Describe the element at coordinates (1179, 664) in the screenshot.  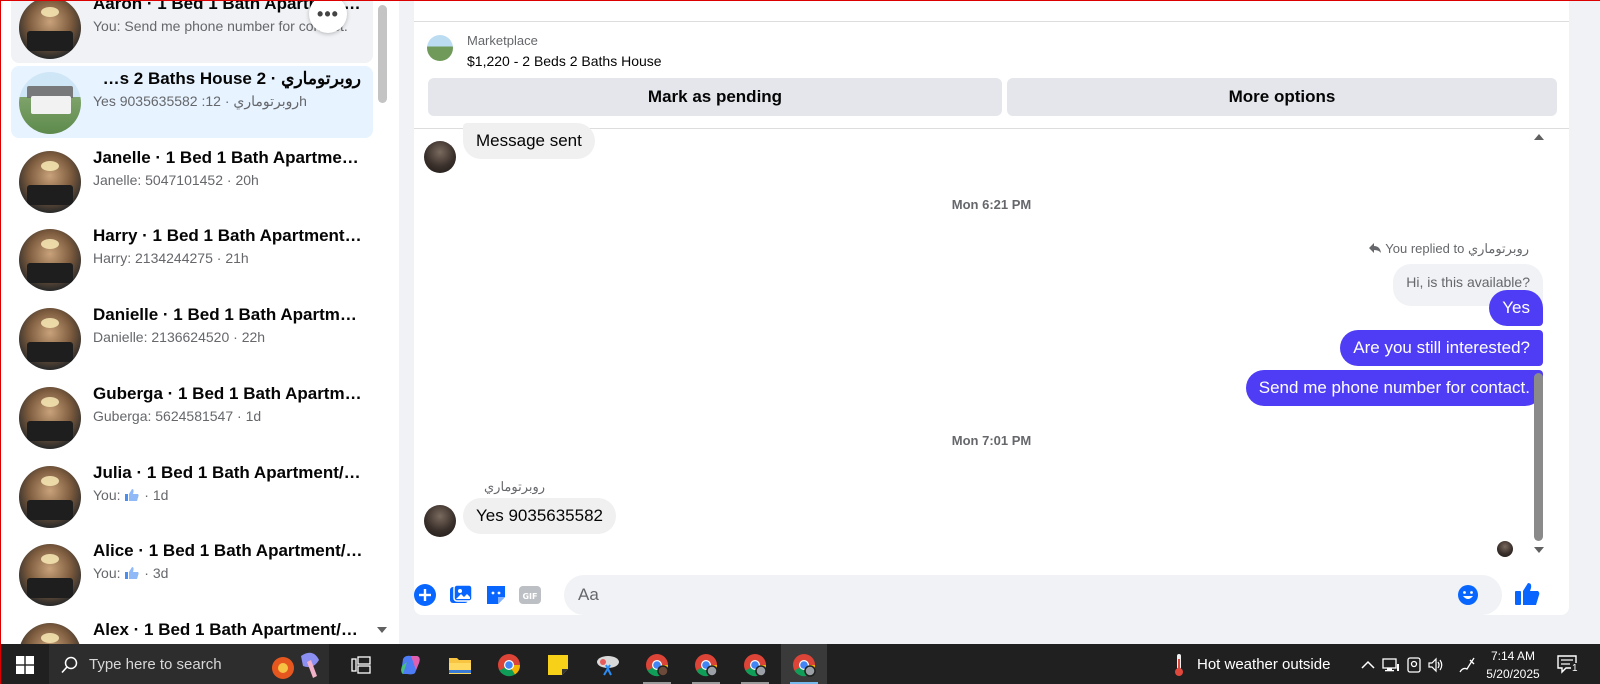
I see `thermometer-icon` at that location.